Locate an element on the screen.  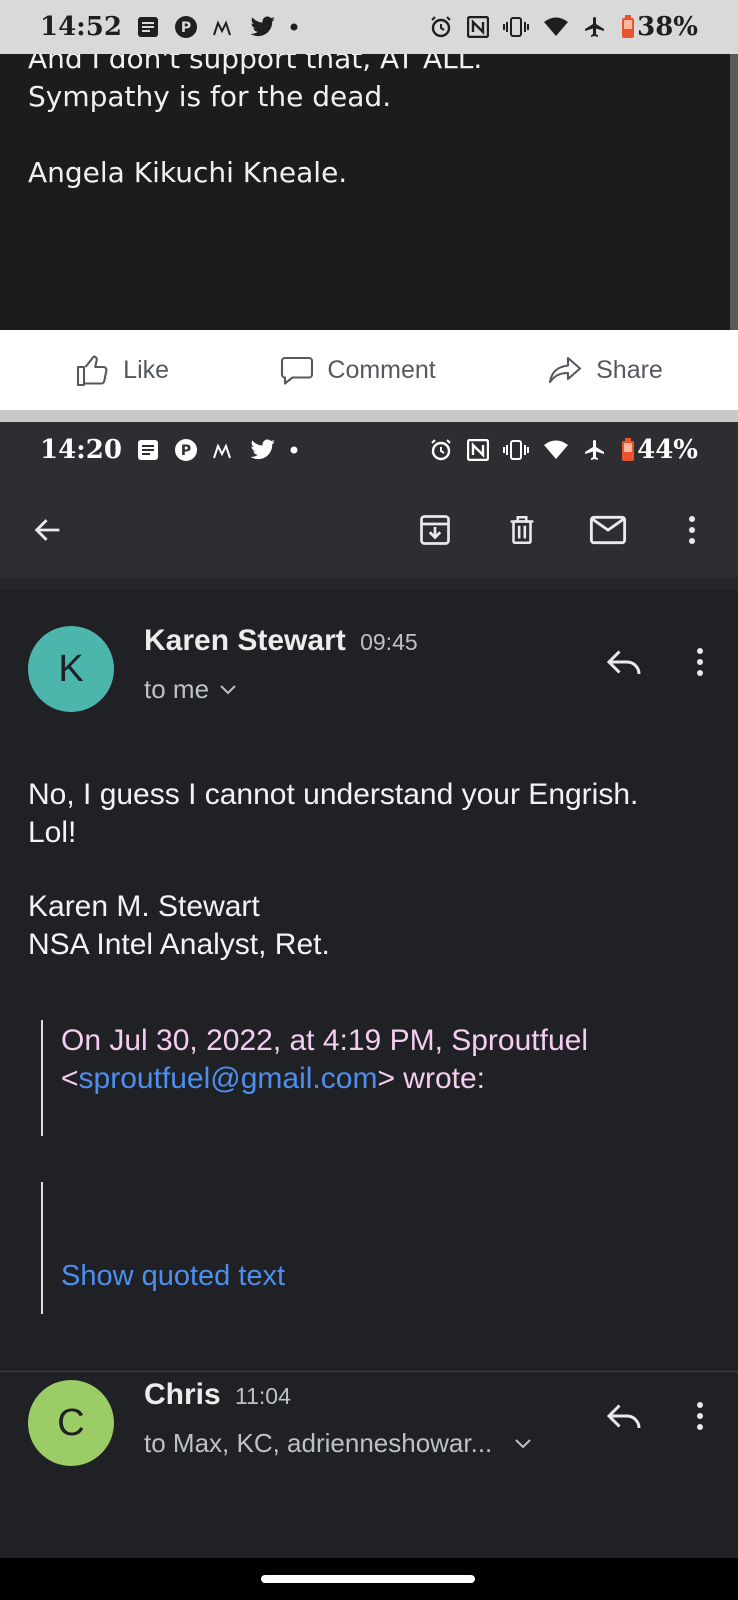
show-quoted-text-link: Show quoted text is located at coordinates (173, 1276).